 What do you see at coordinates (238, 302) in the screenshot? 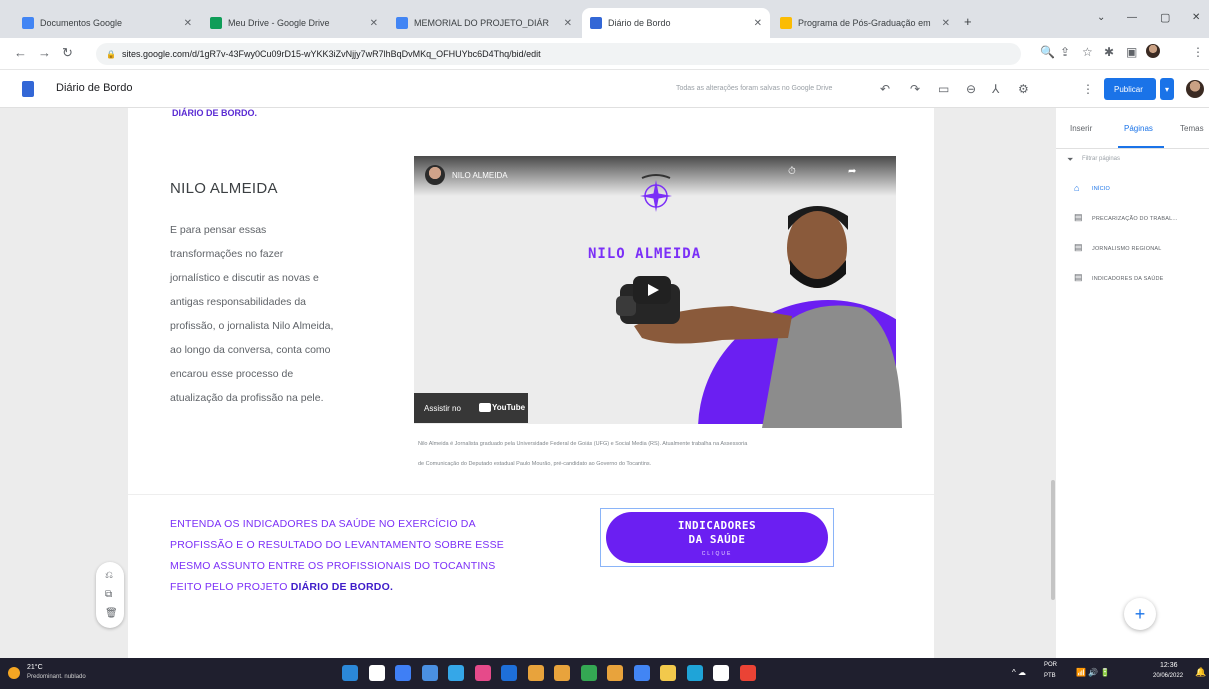
I see `paragraph-line: antigas responsabilidades da` at bounding box center [238, 302].